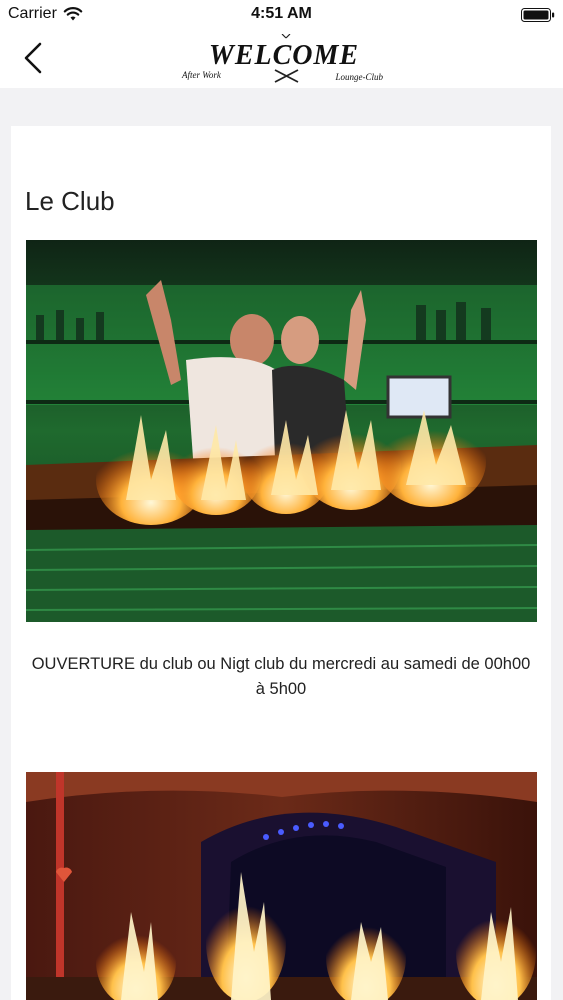  What do you see at coordinates (538, 15) in the screenshot?
I see `battery-icon` at bounding box center [538, 15].